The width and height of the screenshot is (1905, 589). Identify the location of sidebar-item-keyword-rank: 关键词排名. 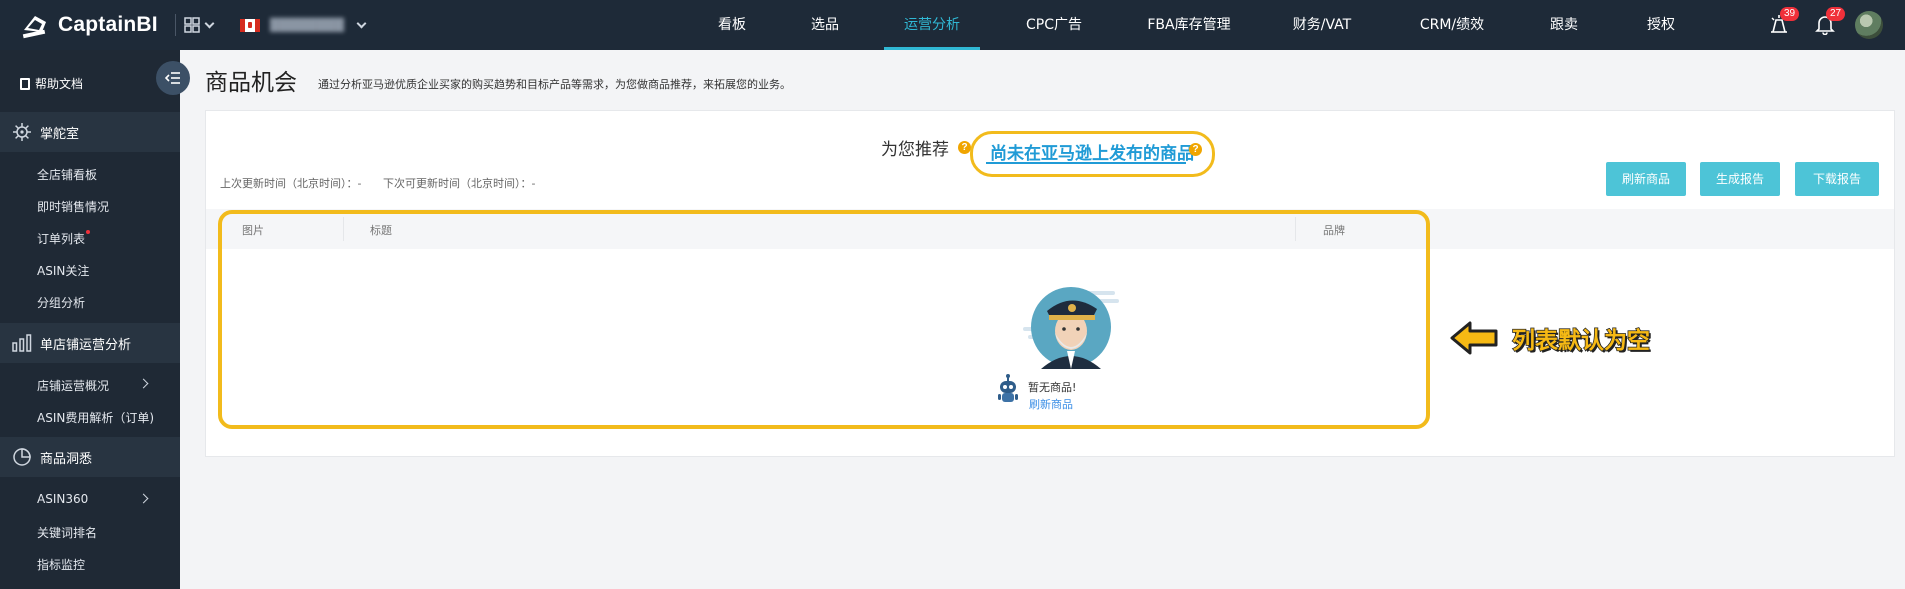
(67, 532).